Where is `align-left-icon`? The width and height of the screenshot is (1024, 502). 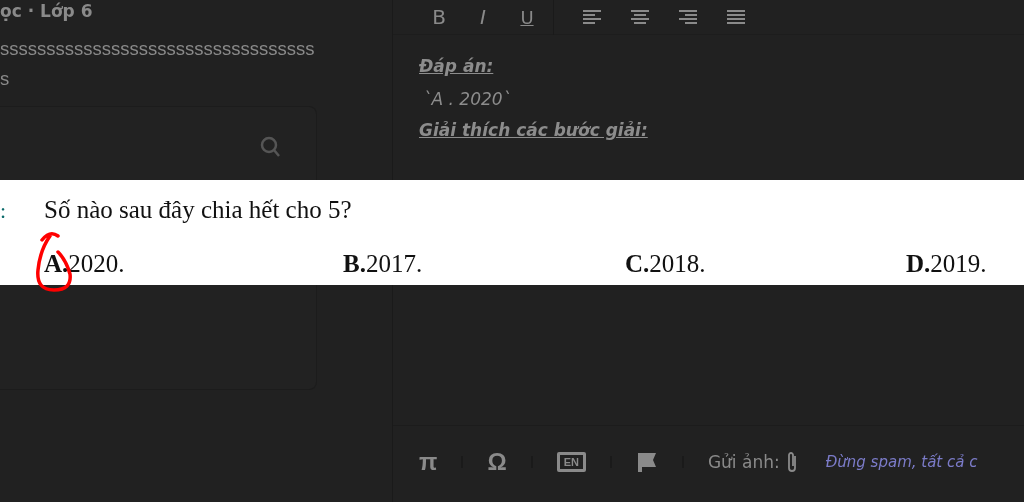
align-left-icon is located at coordinates (592, 17).